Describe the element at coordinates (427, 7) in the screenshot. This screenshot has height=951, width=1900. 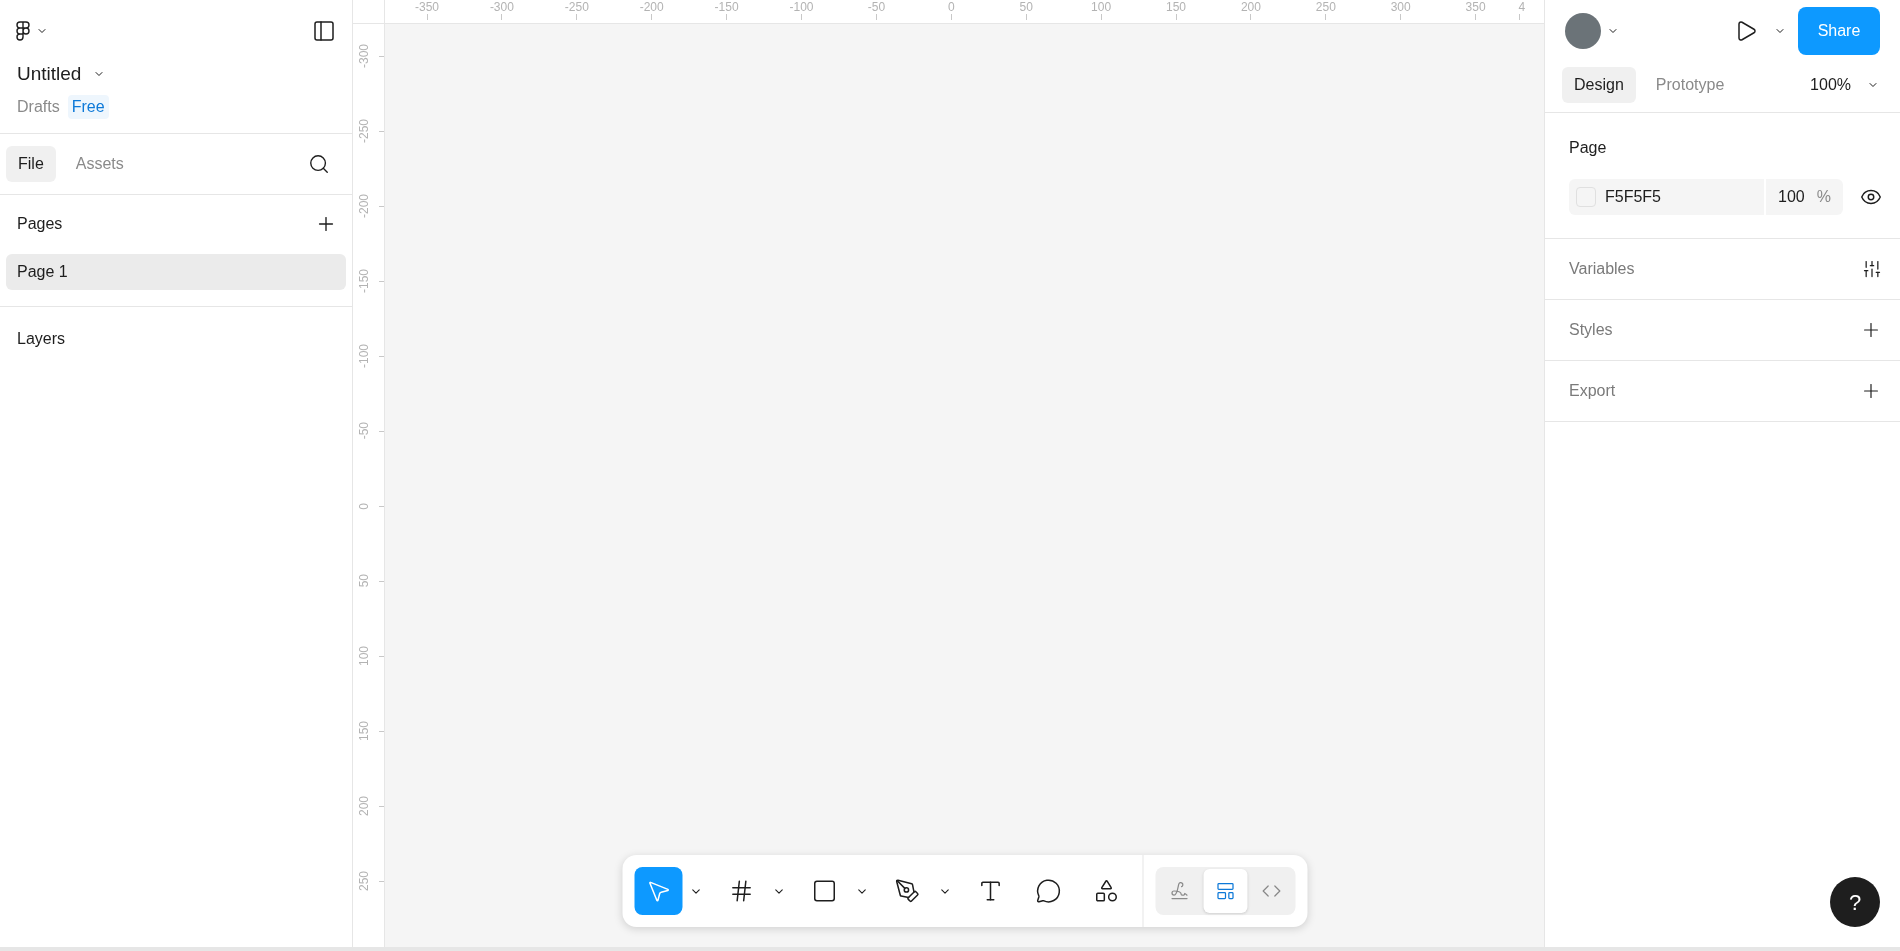
I see `ruler-label: -350` at that location.